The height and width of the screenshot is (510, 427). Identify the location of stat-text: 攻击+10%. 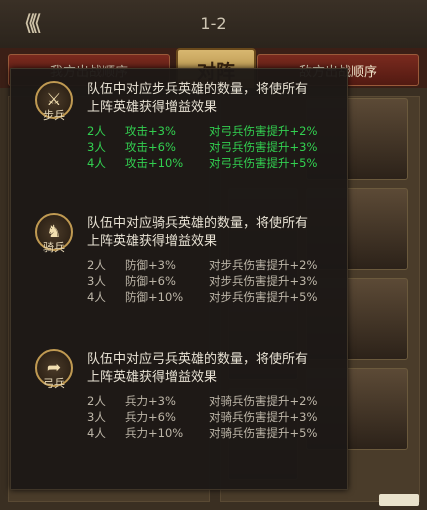
(154, 163).